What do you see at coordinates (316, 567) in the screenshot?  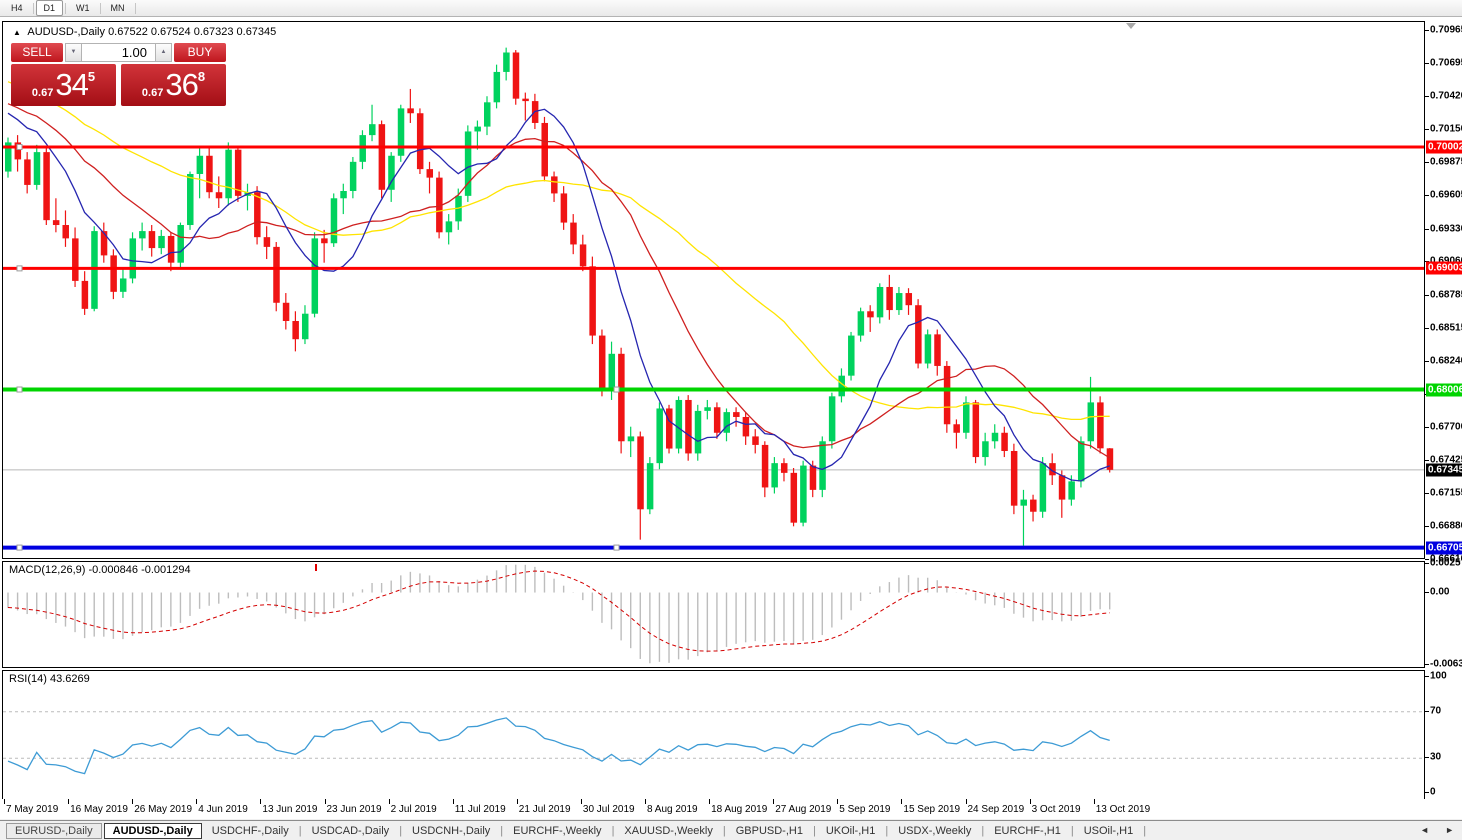 I see `macd-clipped-bar-marker` at bounding box center [316, 567].